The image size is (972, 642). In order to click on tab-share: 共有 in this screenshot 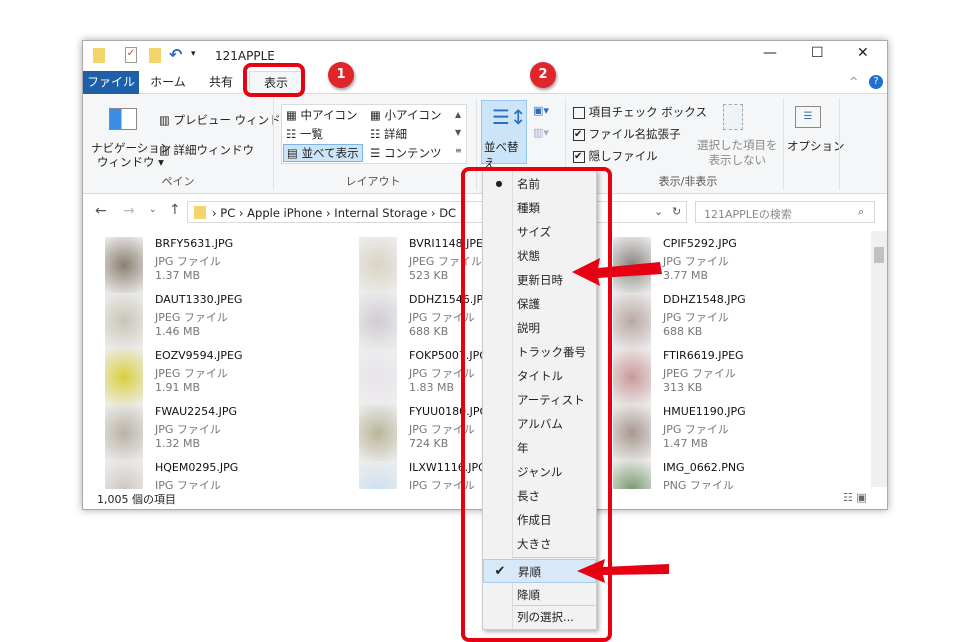, I will do `click(221, 82)`.